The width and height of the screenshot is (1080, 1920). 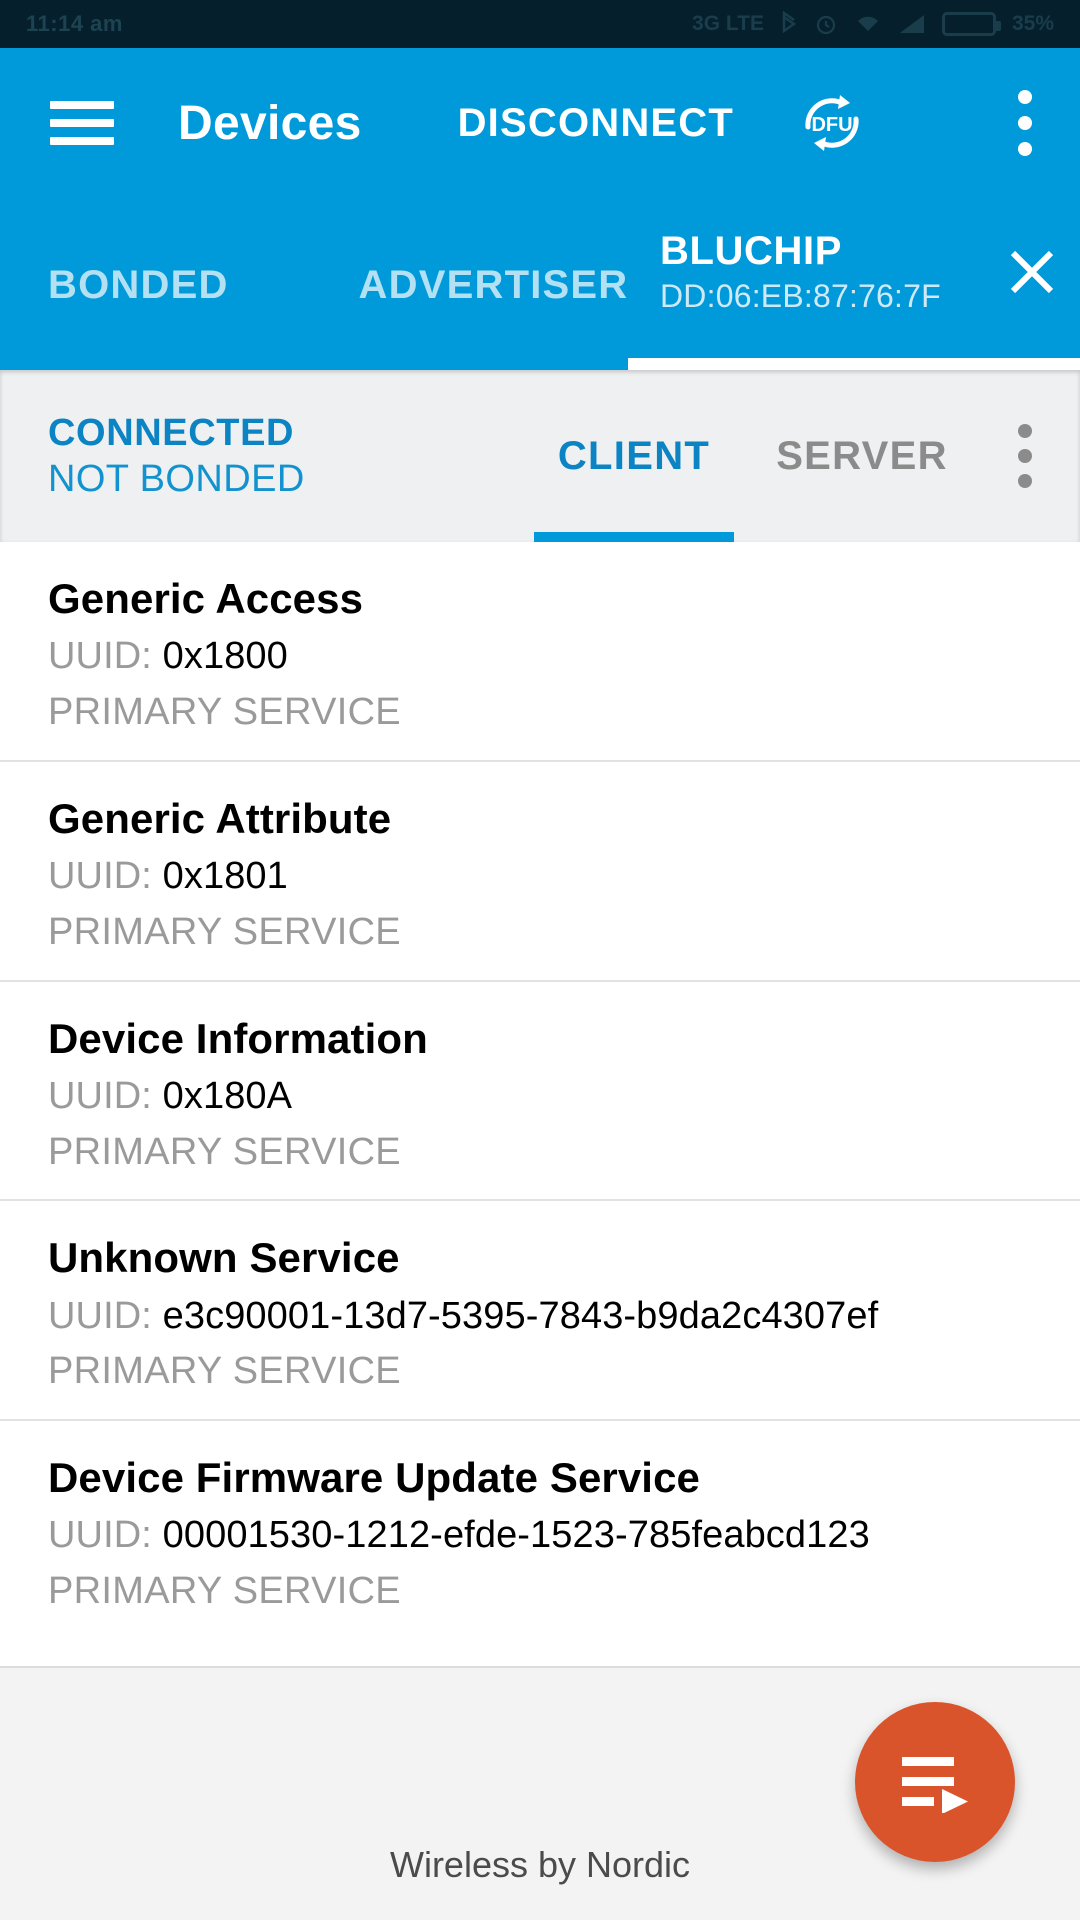 I want to click on tab-bonded: BONDED, so click(x=138, y=316).